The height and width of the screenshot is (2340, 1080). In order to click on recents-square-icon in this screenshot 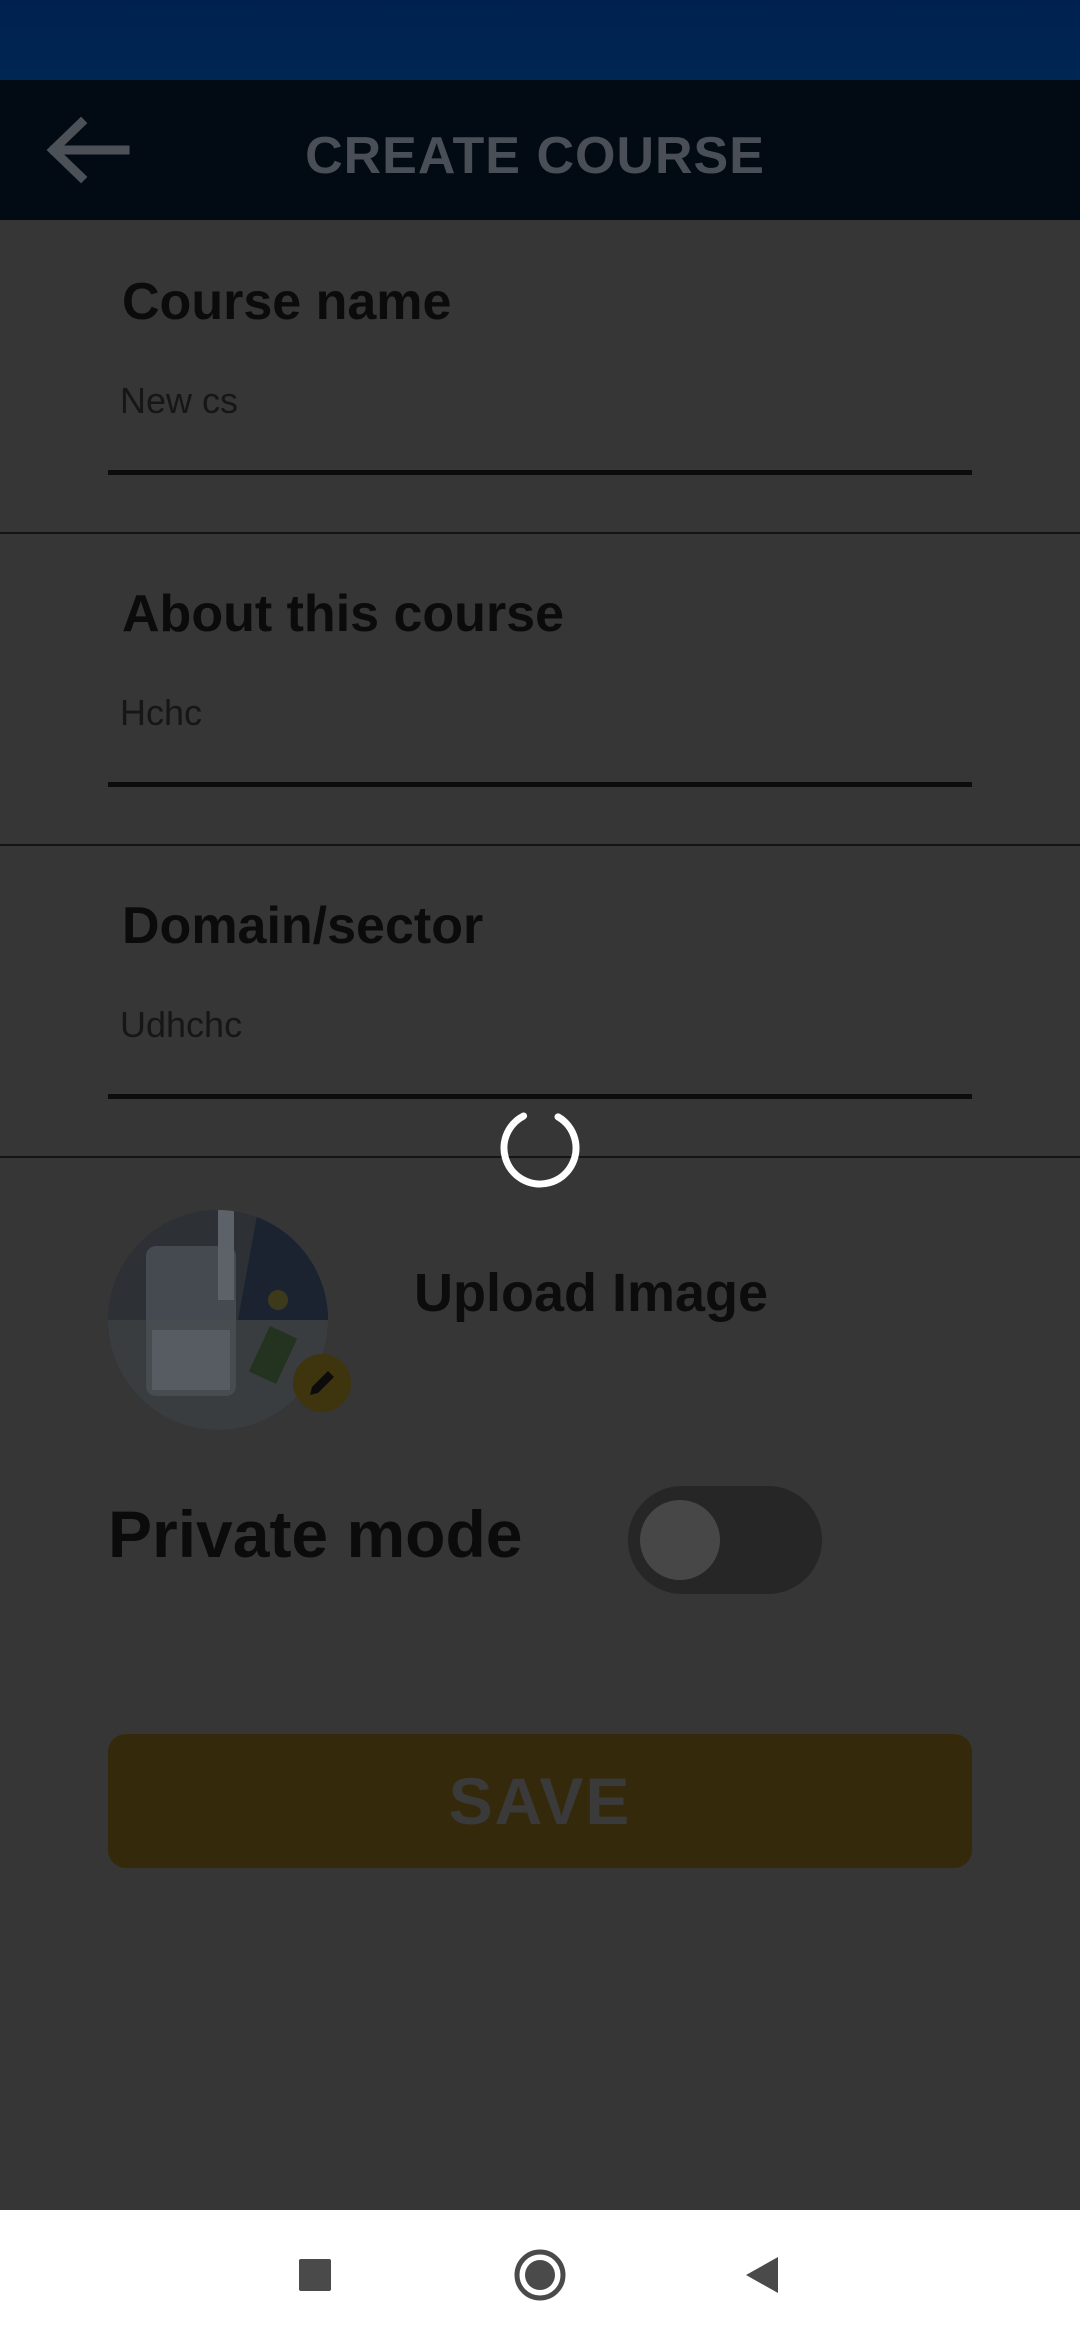, I will do `click(315, 2275)`.